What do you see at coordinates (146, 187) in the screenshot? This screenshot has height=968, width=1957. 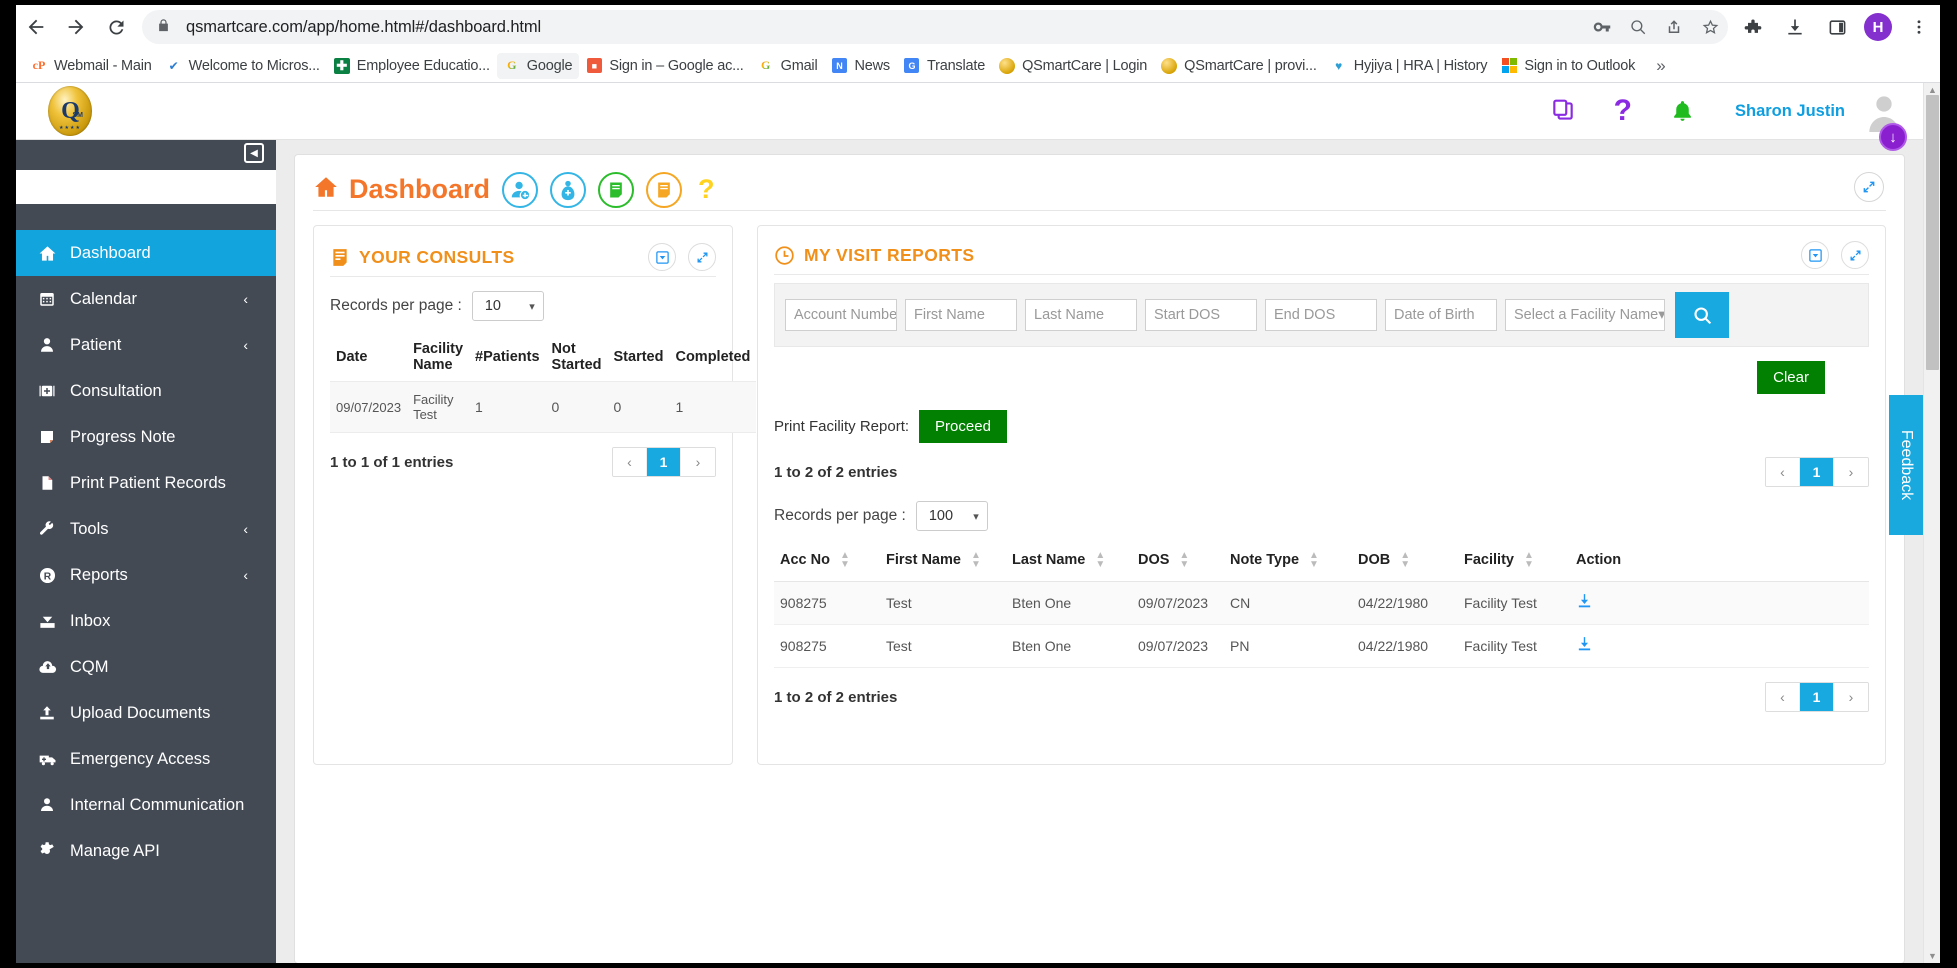 I see `sidebar-search-input` at bounding box center [146, 187].